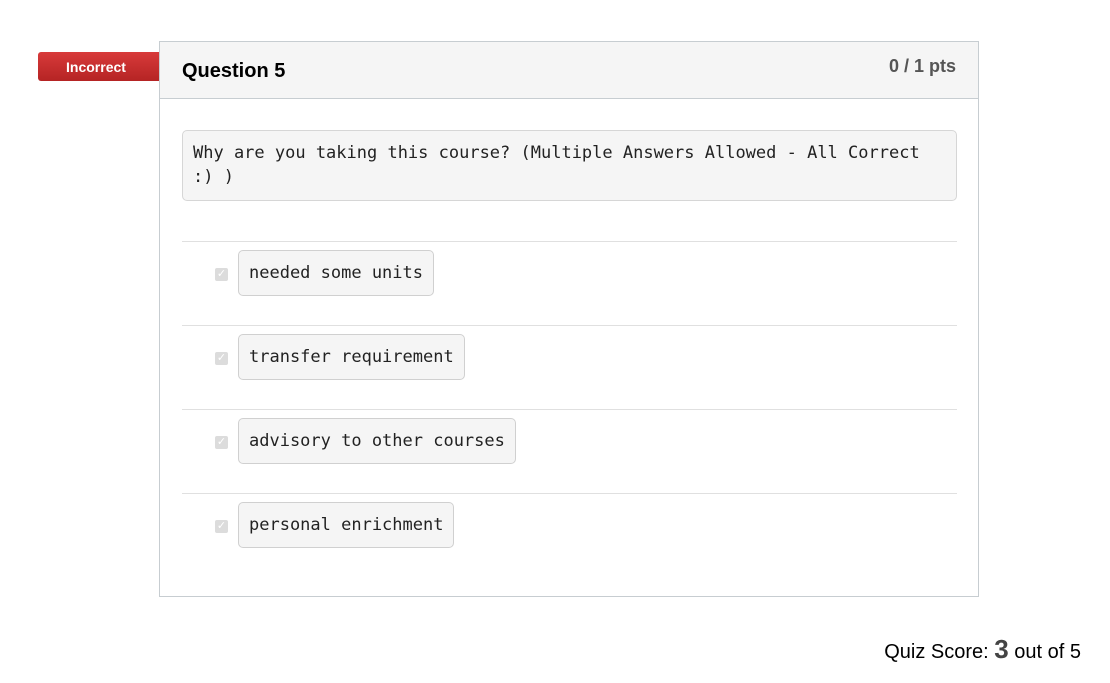  Describe the element at coordinates (96, 66) in the screenshot. I see `incorrect-flag-label: Incorrect` at that location.